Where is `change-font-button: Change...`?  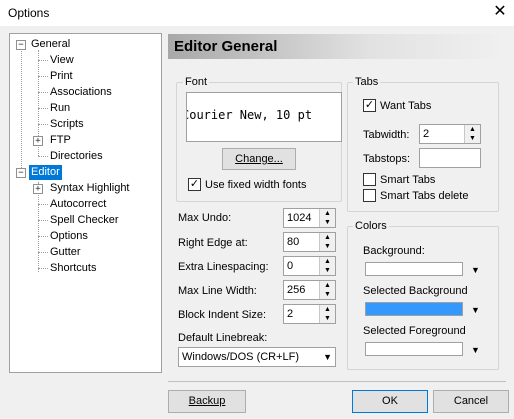 change-font-button: Change... is located at coordinates (259, 159).